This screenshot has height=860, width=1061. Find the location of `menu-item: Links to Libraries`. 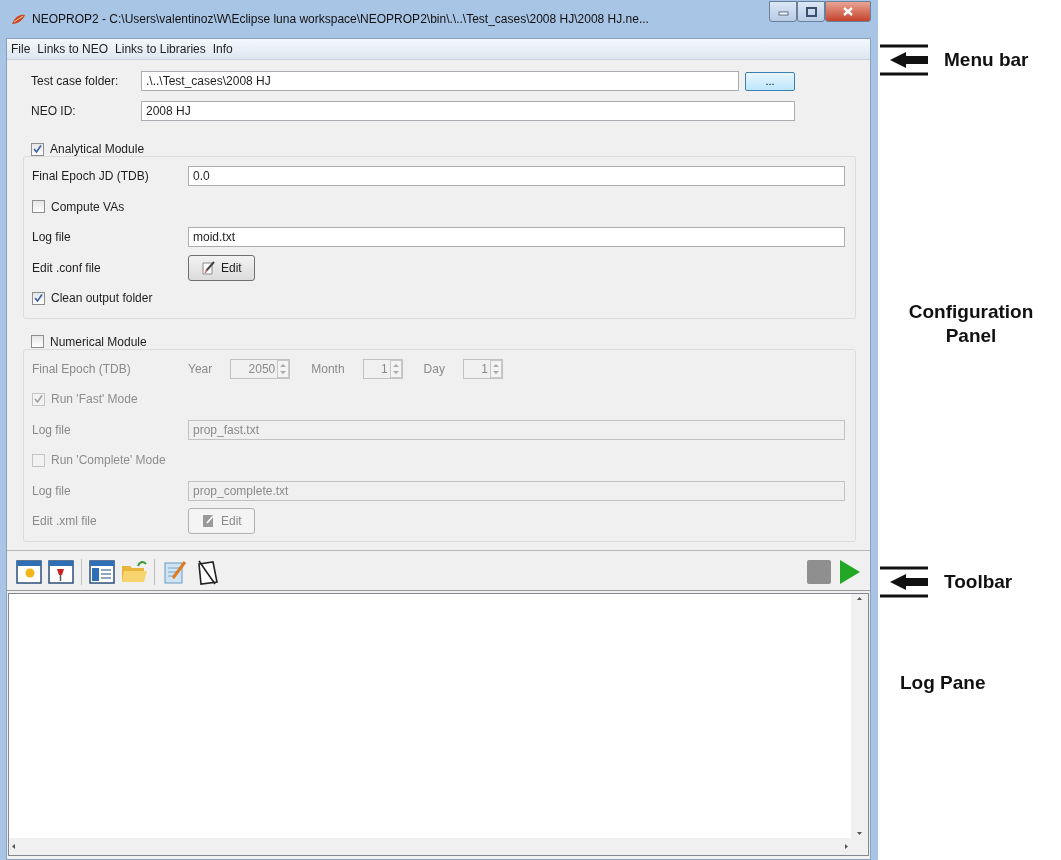

menu-item: Links to Libraries is located at coordinates (160, 49).